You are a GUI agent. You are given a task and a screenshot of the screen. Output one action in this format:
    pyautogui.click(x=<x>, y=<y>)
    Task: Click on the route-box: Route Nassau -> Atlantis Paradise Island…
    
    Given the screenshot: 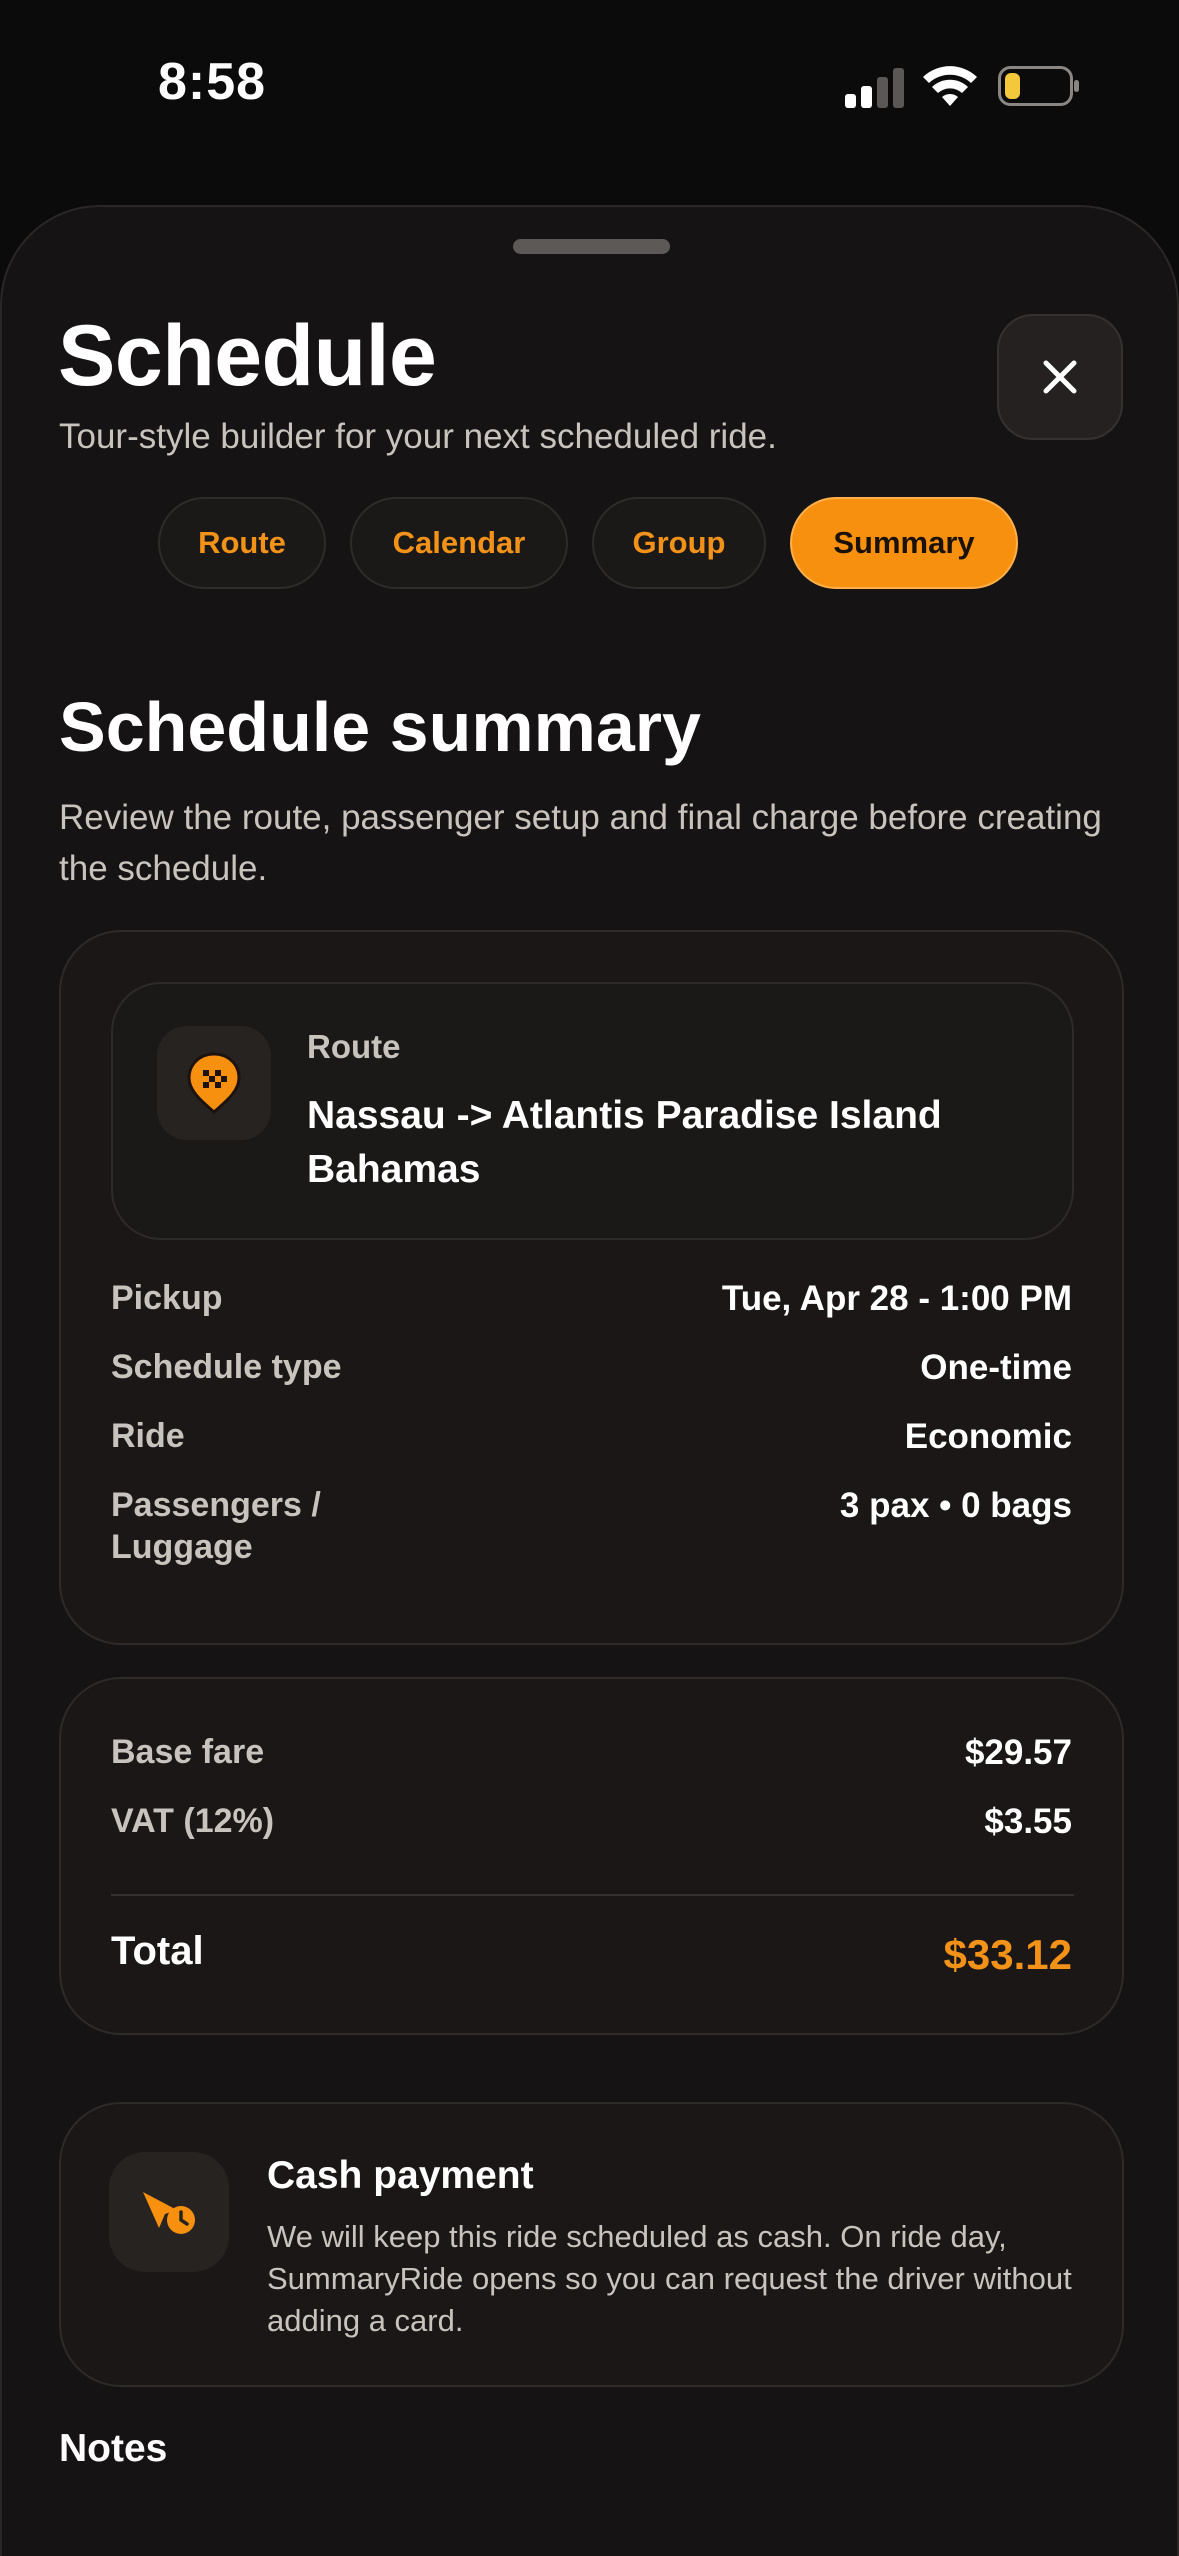 What is the action you would take?
    pyautogui.click(x=592, y=1111)
    